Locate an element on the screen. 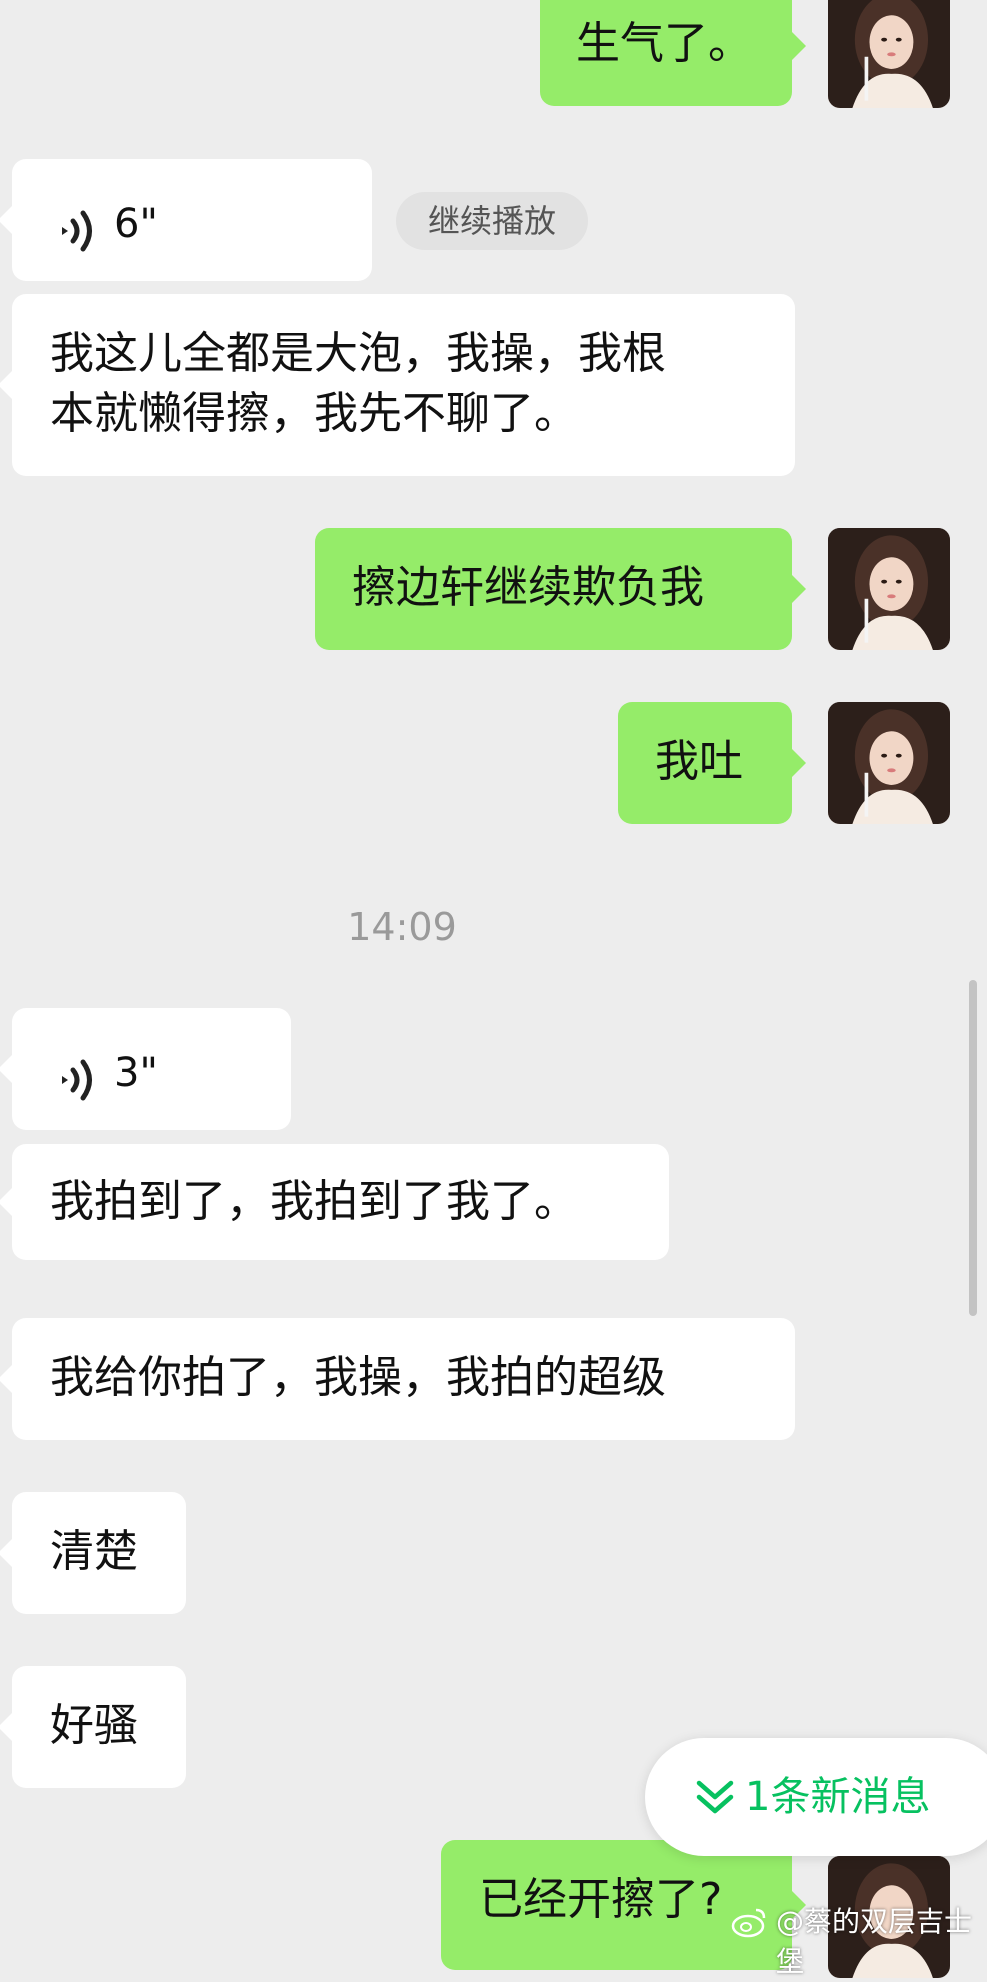 This screenshot has height=1982, width=987. voice-message-bubble: 3" is located at coordinates (145, 1069).